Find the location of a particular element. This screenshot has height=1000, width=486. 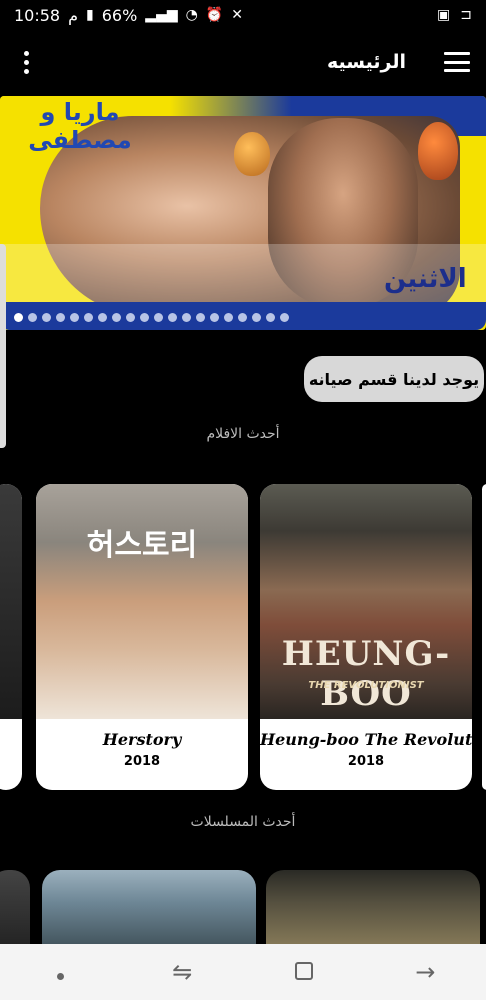

status-time: 10:58 is located at coordinates (37, 15).